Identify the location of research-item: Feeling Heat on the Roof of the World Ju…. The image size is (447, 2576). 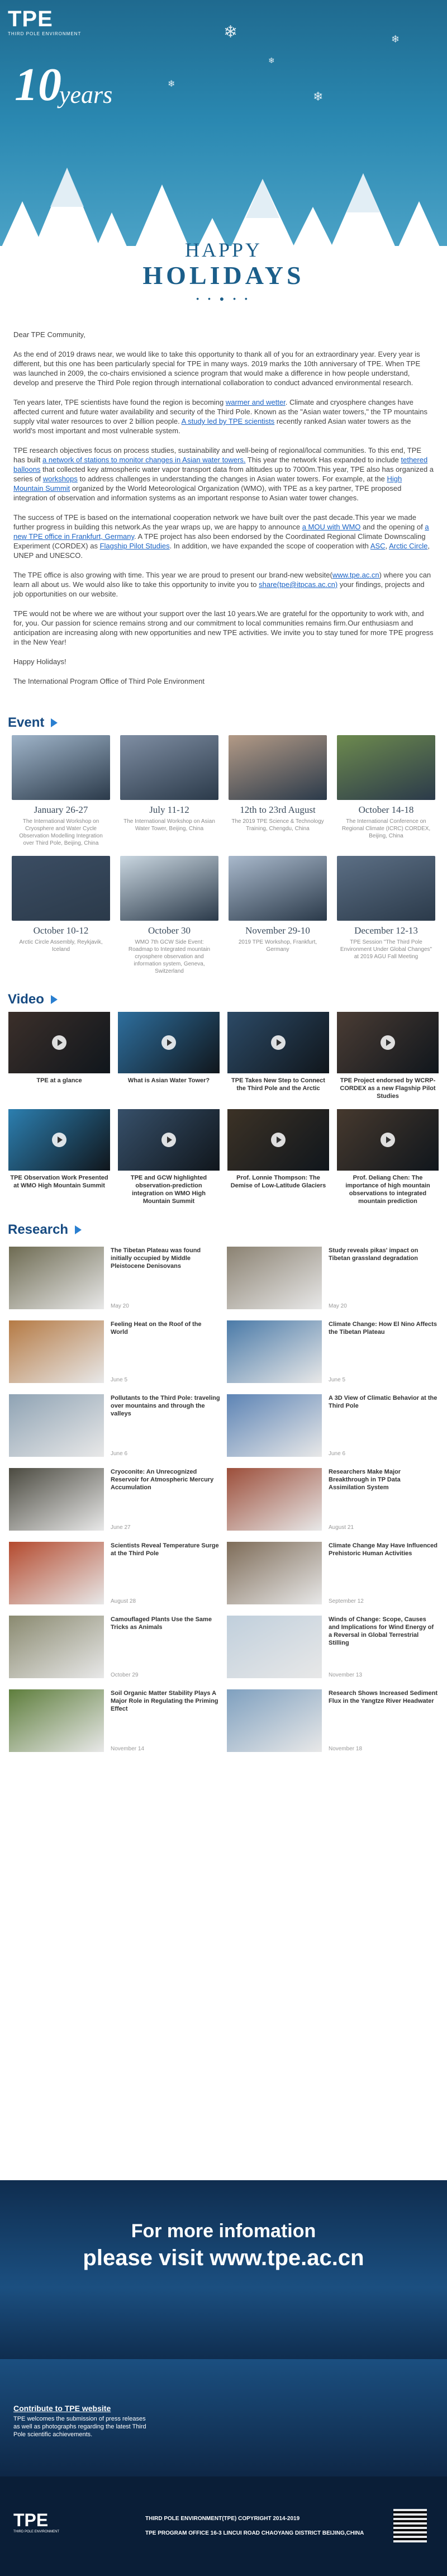
(115, 1353).